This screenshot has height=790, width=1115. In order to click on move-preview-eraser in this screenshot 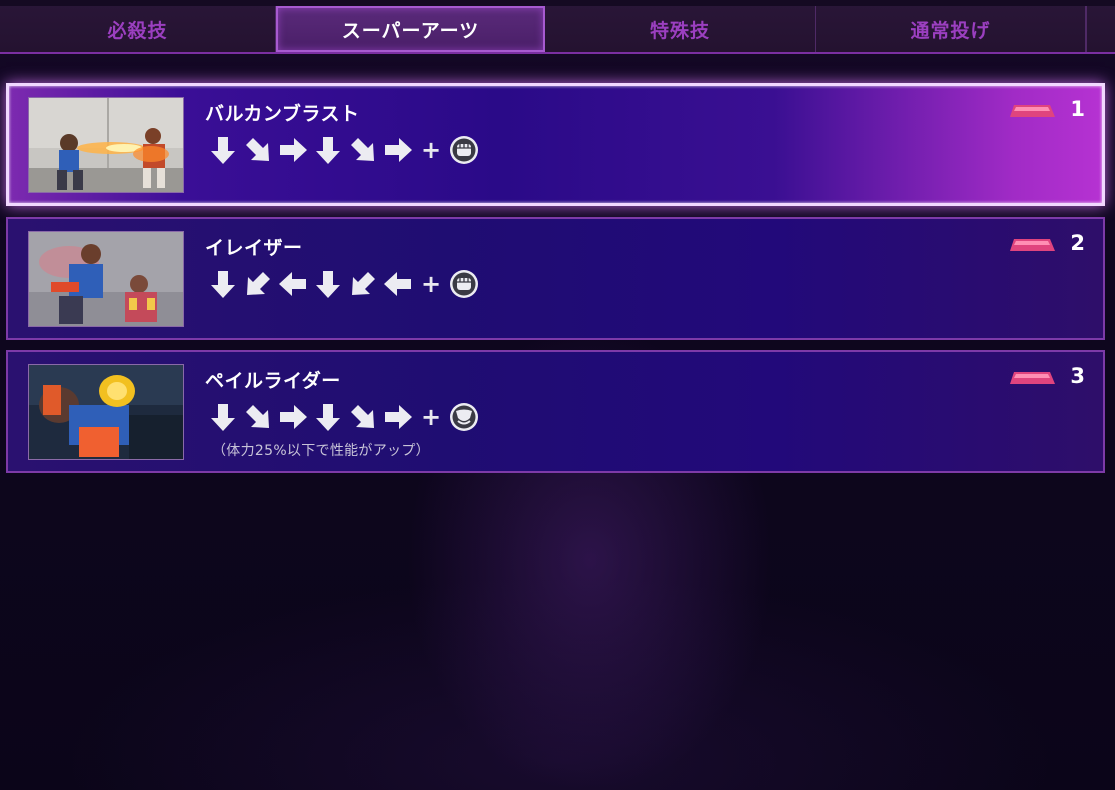, I will do `click(106, 279)`.